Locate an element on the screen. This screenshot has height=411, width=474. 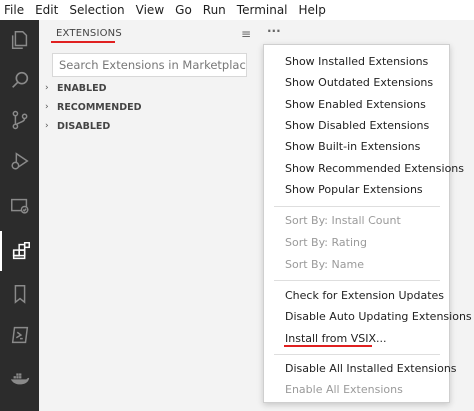
section-label: ENABLED is located at coordinates (82, 88).